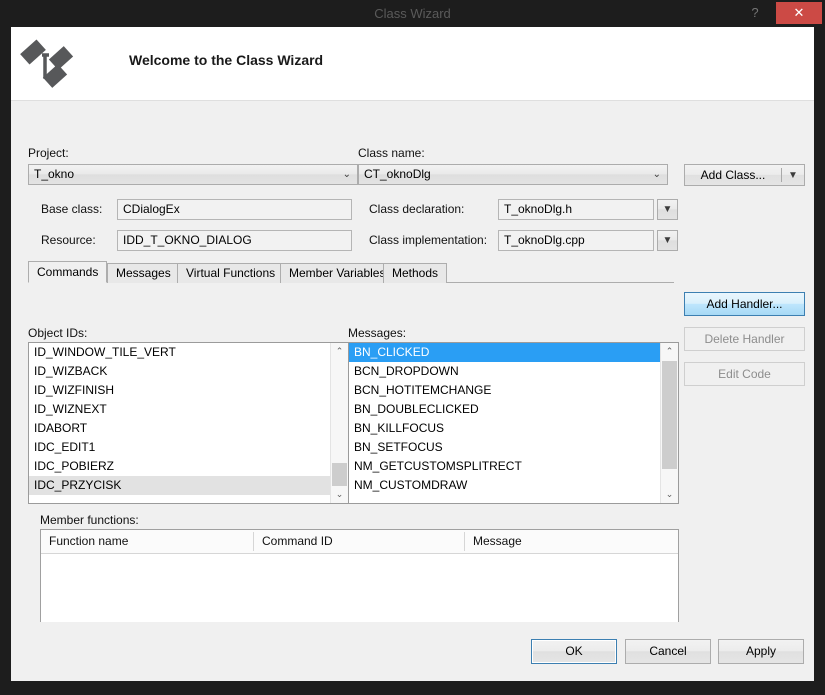  What do you see at coordinates (48, 63) in the screenshot?
I see `class-diagram-icon` at bounding box center [48, 63].